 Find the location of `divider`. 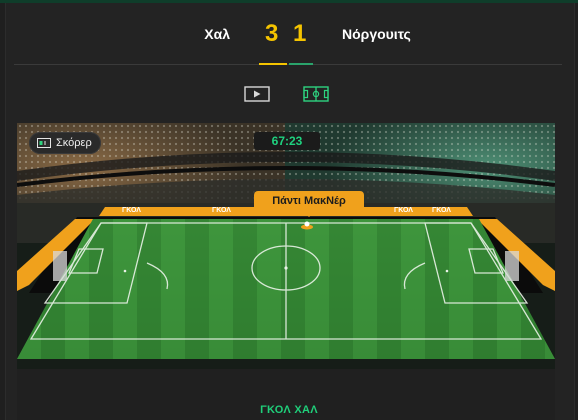

divider is located at coordinates (288, 64).